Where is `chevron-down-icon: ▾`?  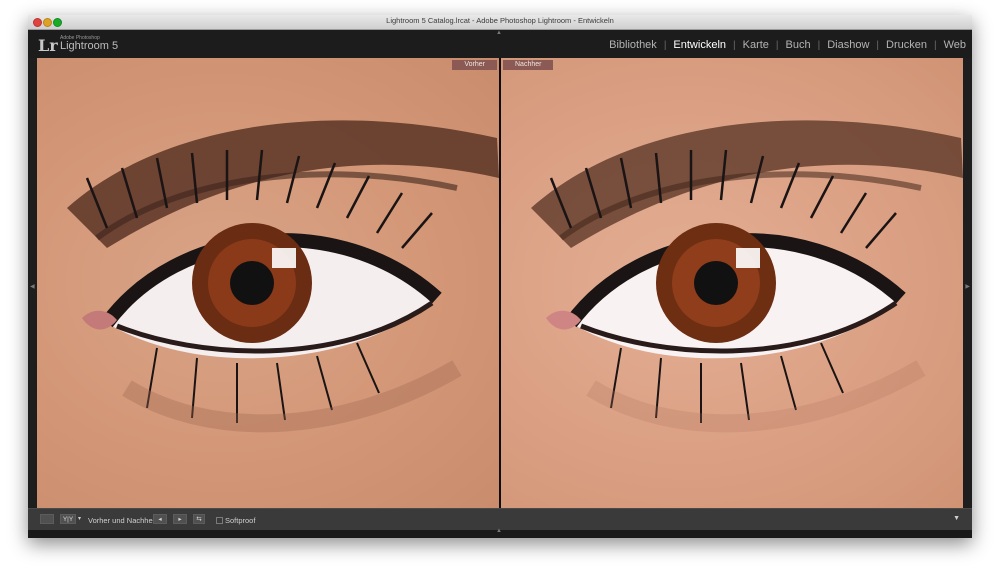 chevron-down-icon: ▾ is located at coordinates (79, 518).